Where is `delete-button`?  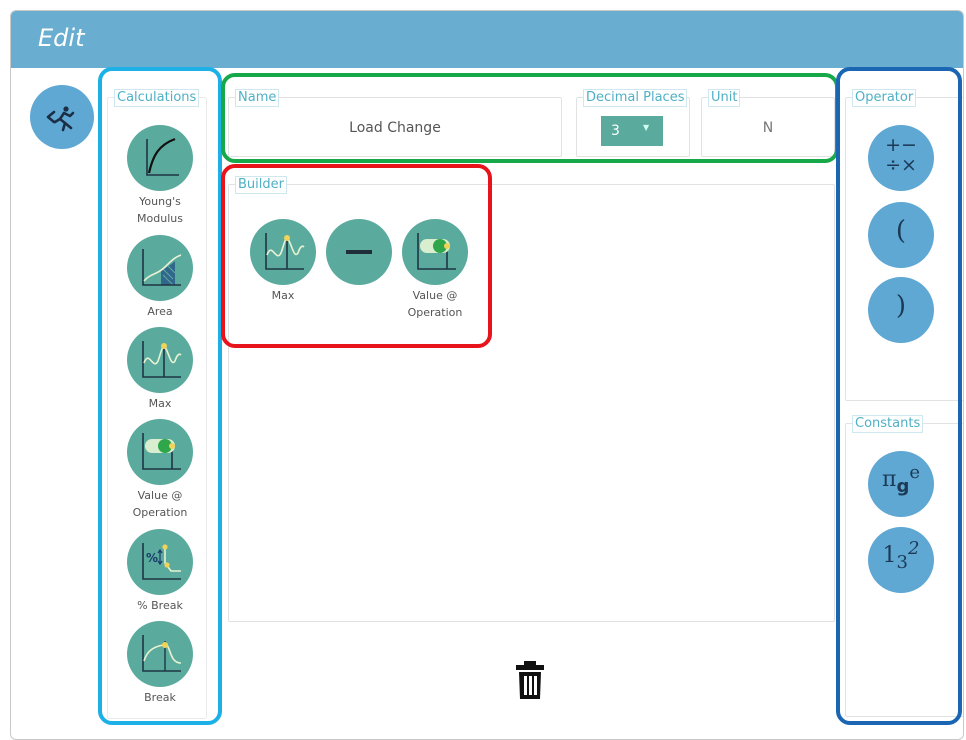 delete-button is located at coordinates (531, 682).